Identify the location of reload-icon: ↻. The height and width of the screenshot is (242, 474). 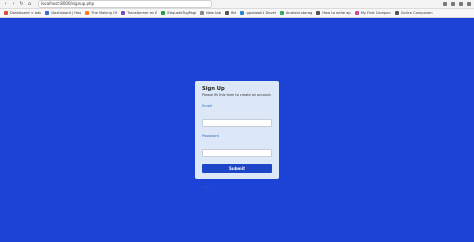
(21, 4).